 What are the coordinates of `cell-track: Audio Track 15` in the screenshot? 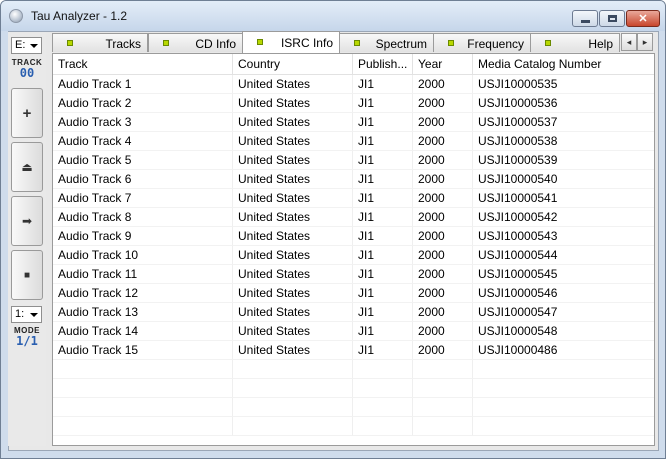 It's located at (143, 350).